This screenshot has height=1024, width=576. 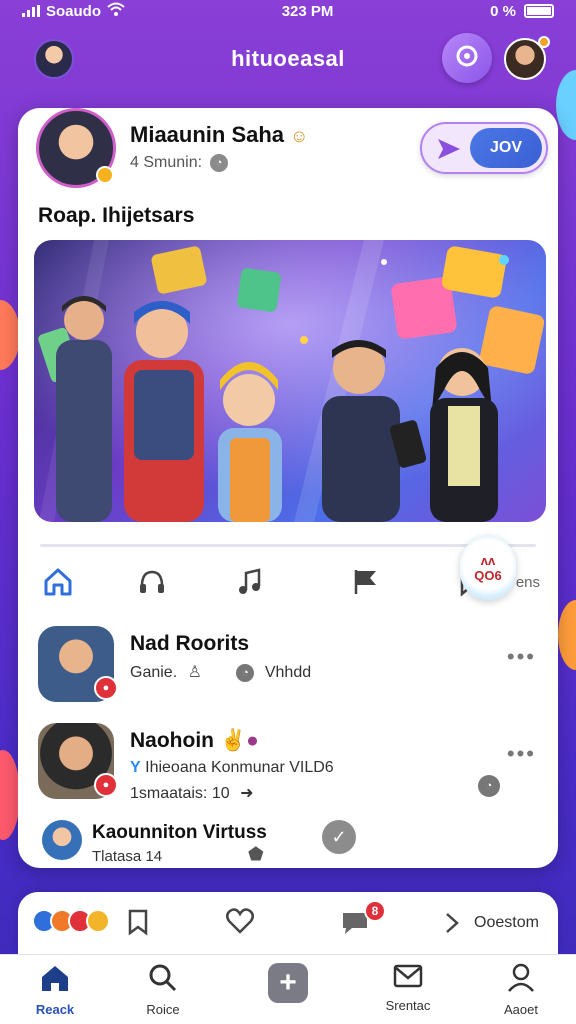 What do you see at coordinates (366, 582) in the screenshot?
I see `flag-icon` at bounding box center [366, 582].